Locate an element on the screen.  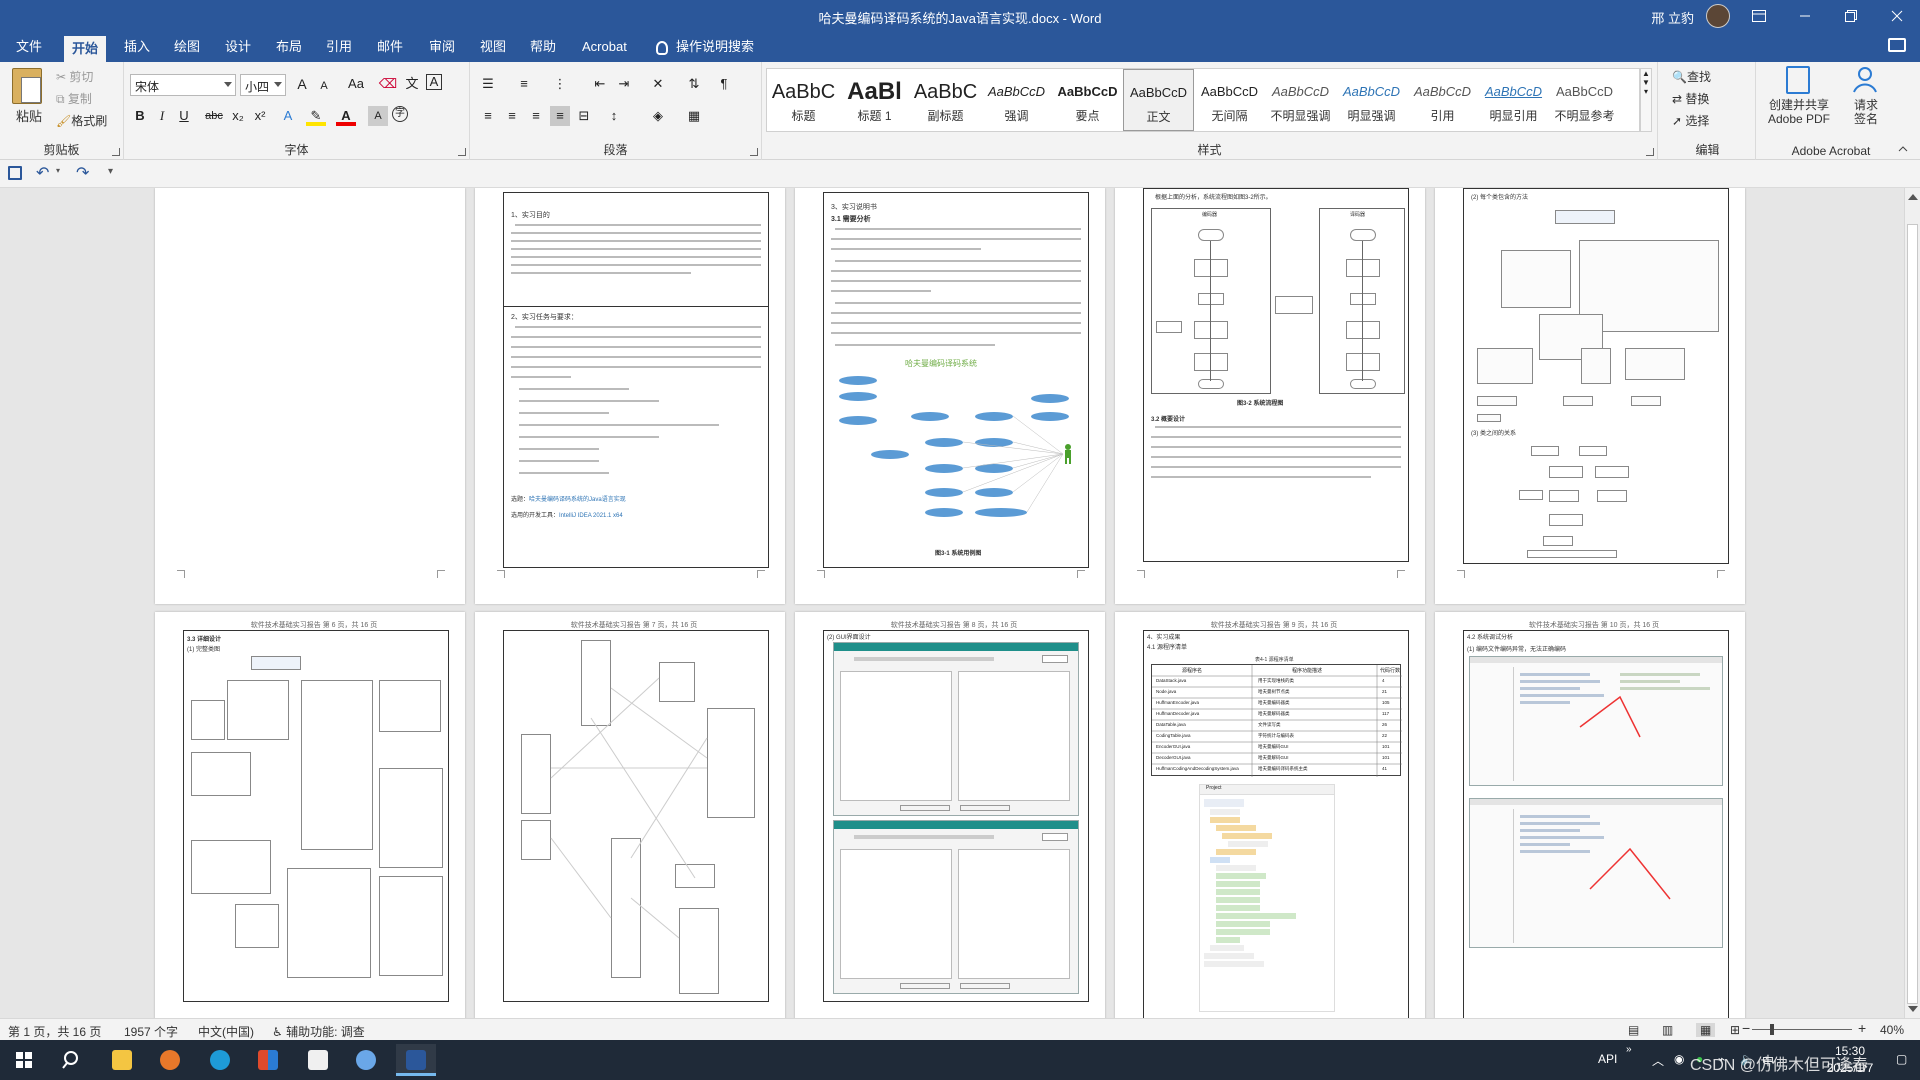
search-icon is located at coordinates (72, 1060).